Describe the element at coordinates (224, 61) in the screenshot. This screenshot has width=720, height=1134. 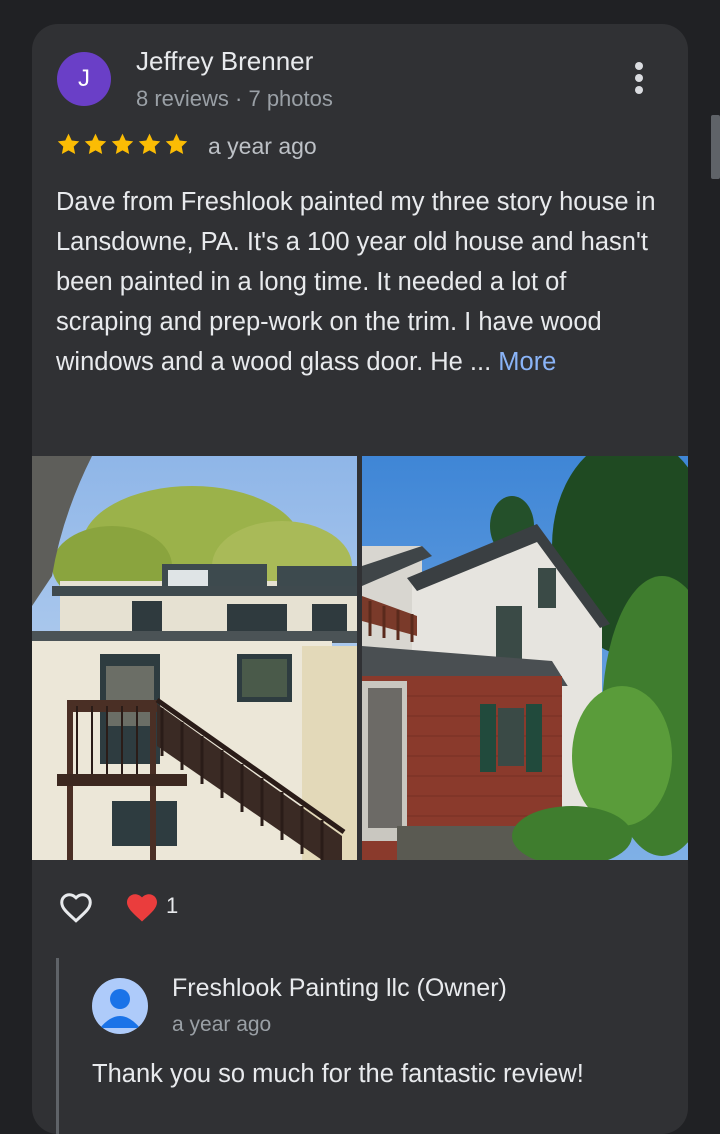
I see `reviewer-name: Jeffrey Brenner` at that location.